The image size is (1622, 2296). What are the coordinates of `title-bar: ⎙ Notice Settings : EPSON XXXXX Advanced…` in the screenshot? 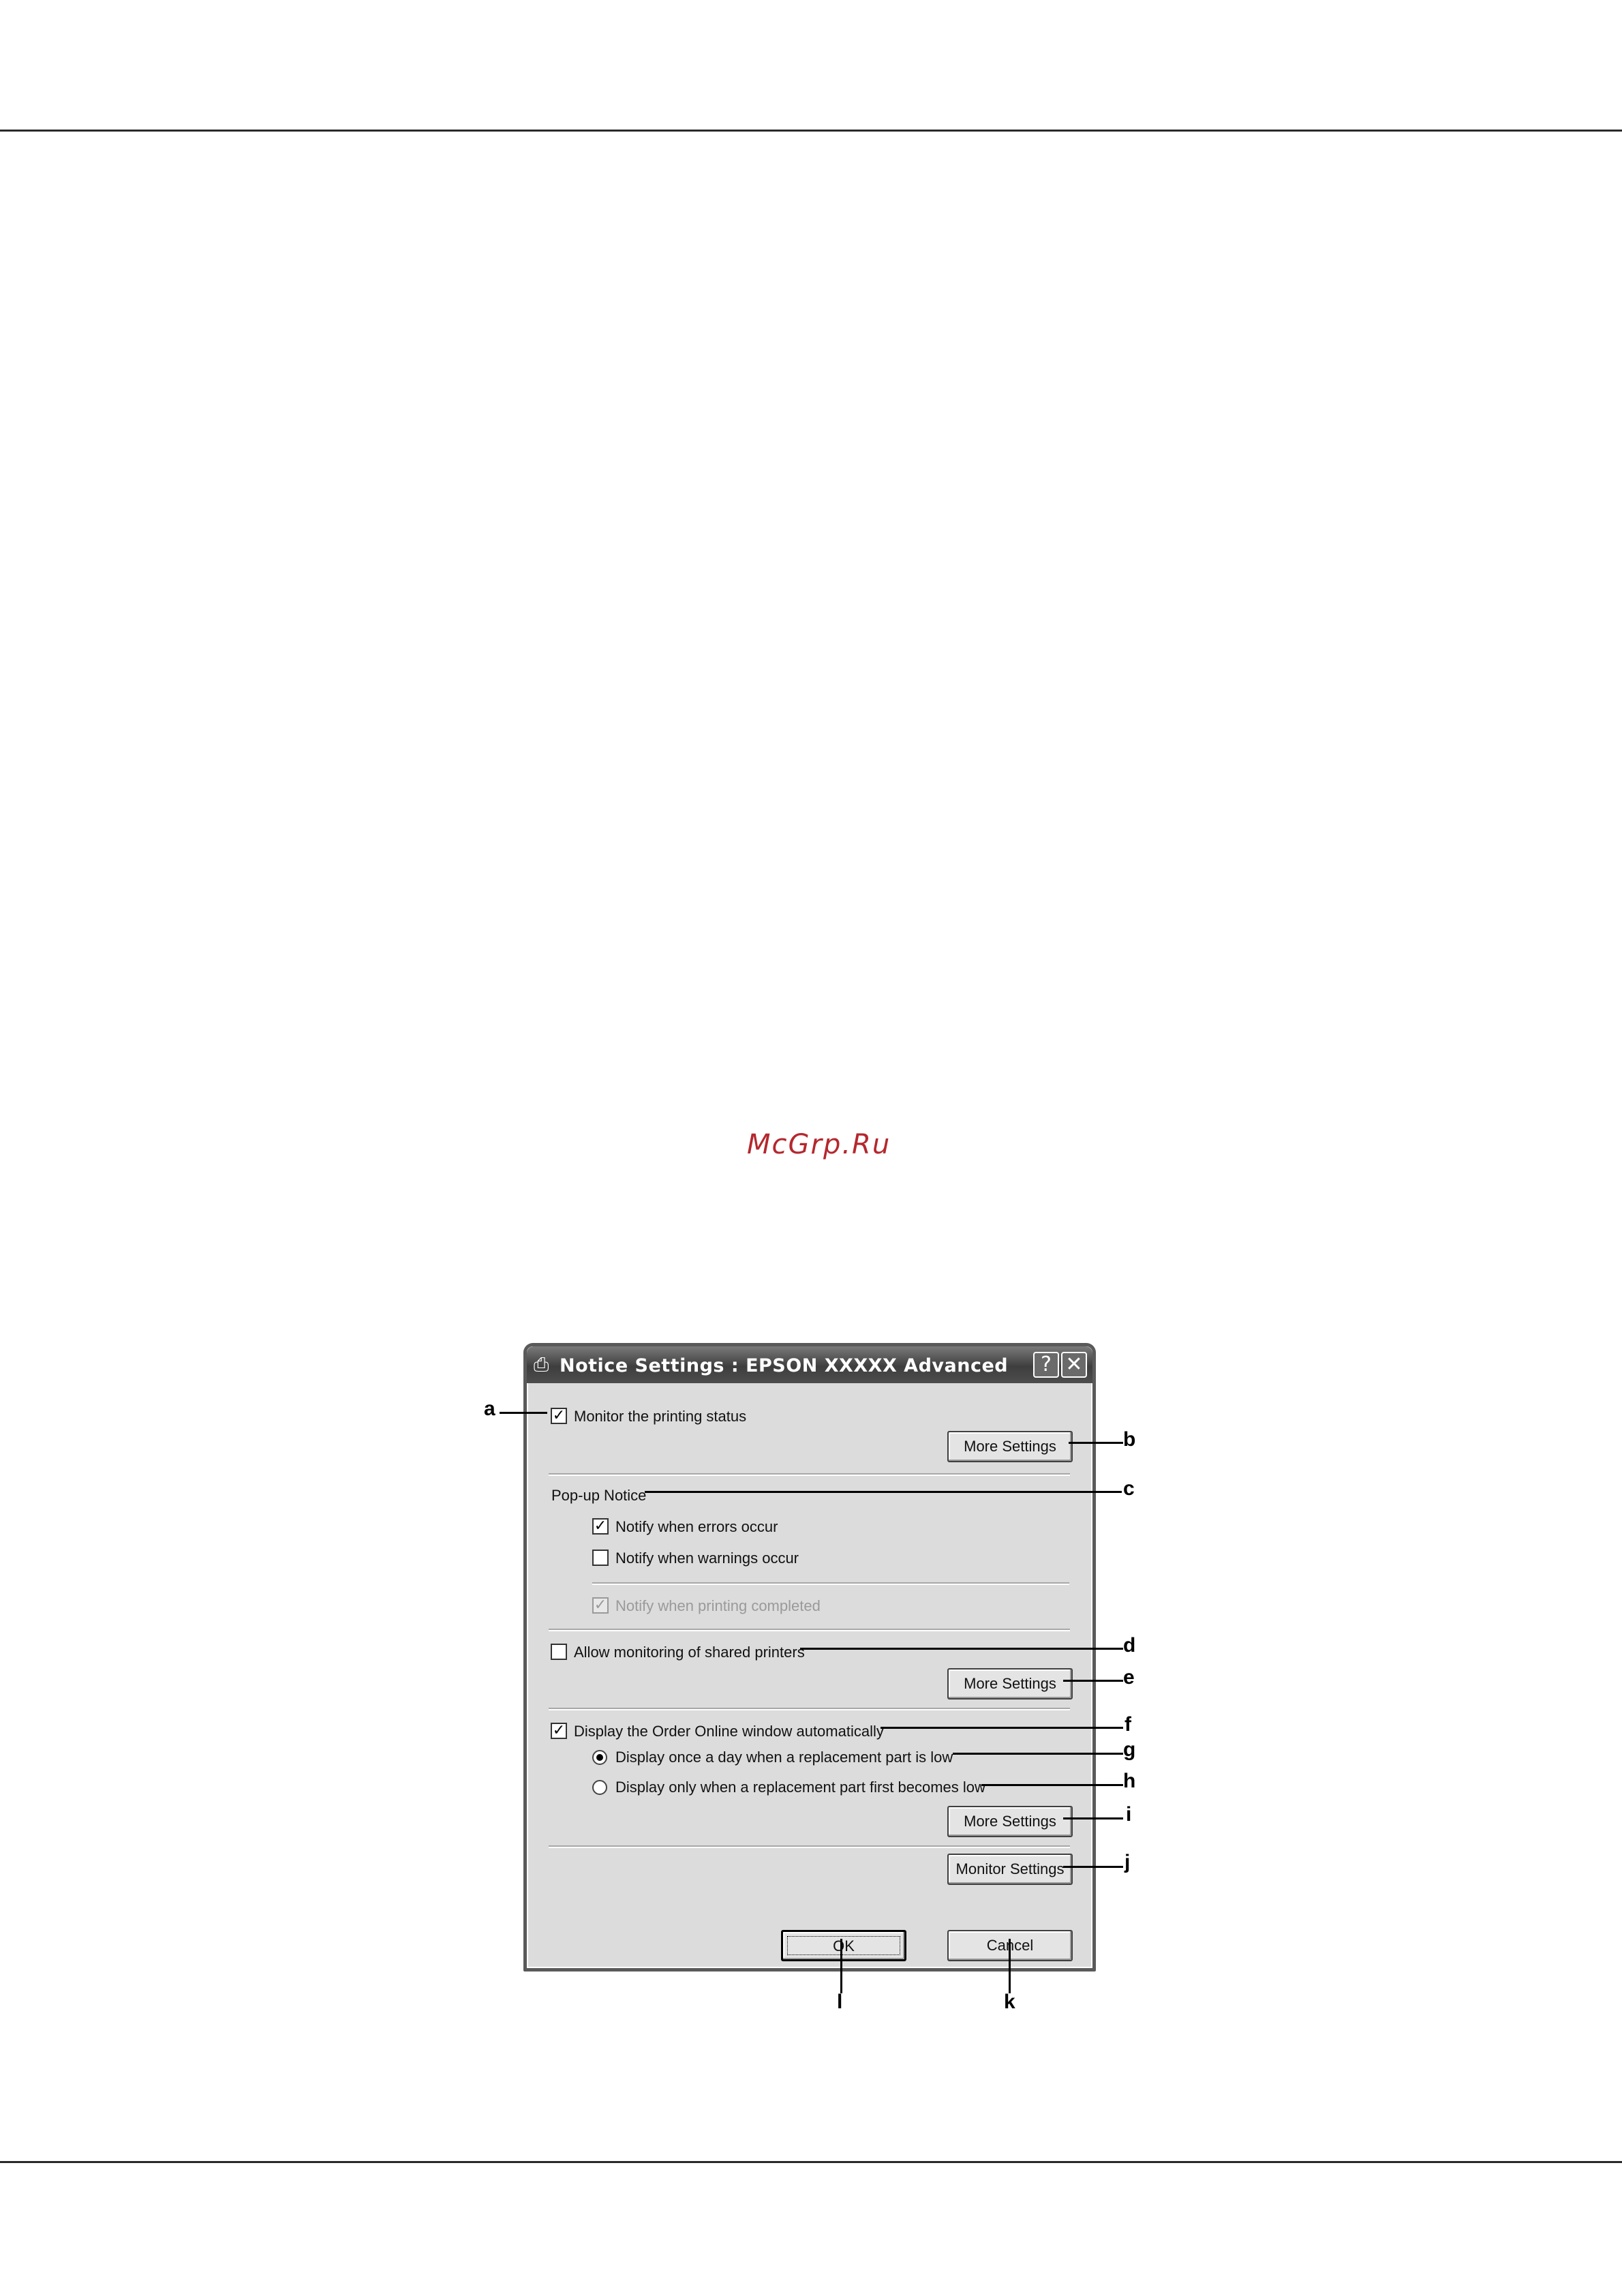 It's located at (809, 1364).